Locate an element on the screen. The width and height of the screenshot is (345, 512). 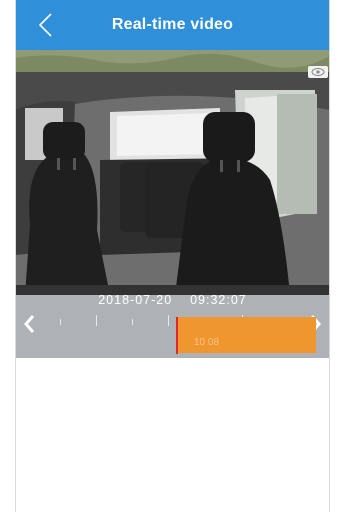
recording-segment: 10 08 is located at coordinates (246, 335).